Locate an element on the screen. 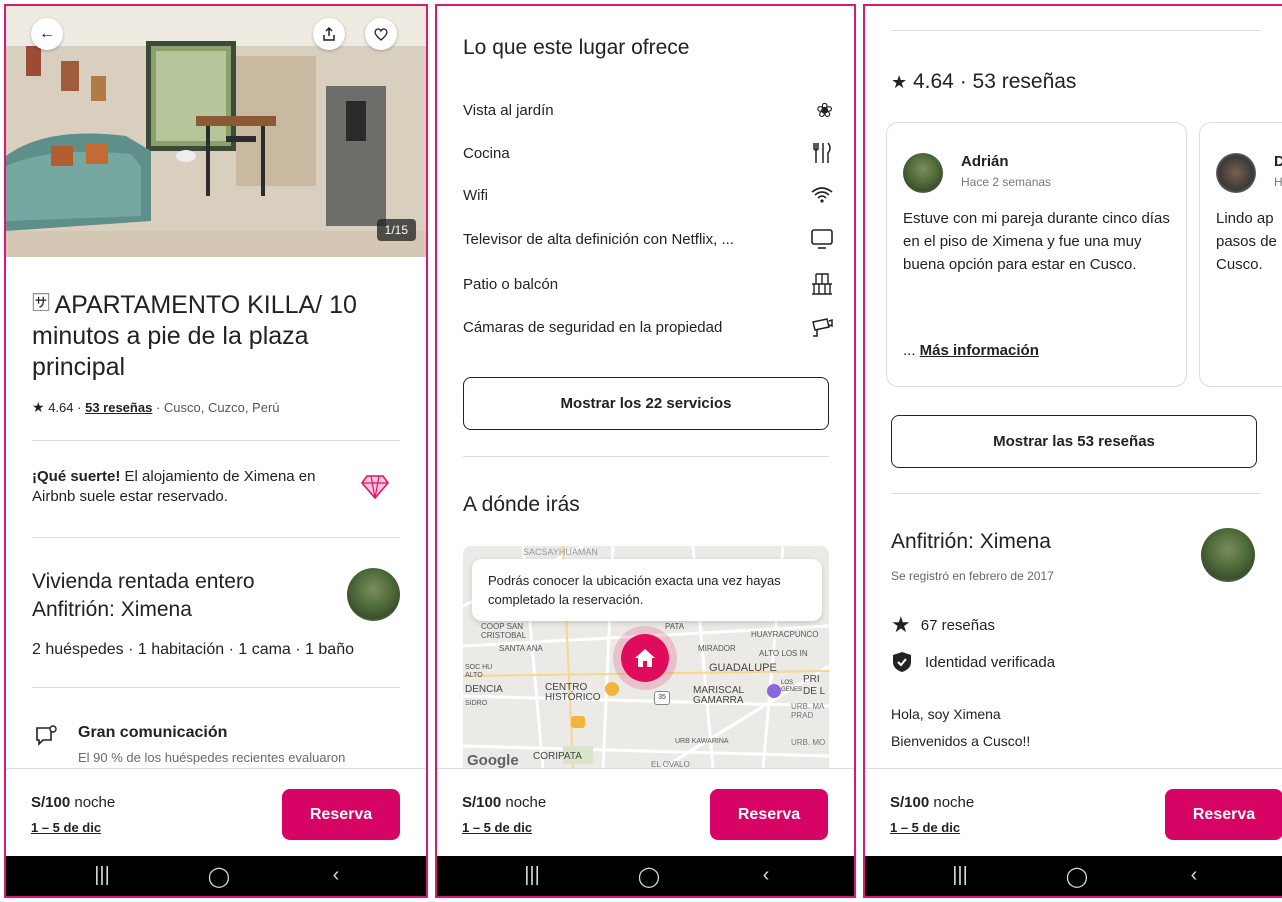  home-pin is located at coordinates (645, 658).